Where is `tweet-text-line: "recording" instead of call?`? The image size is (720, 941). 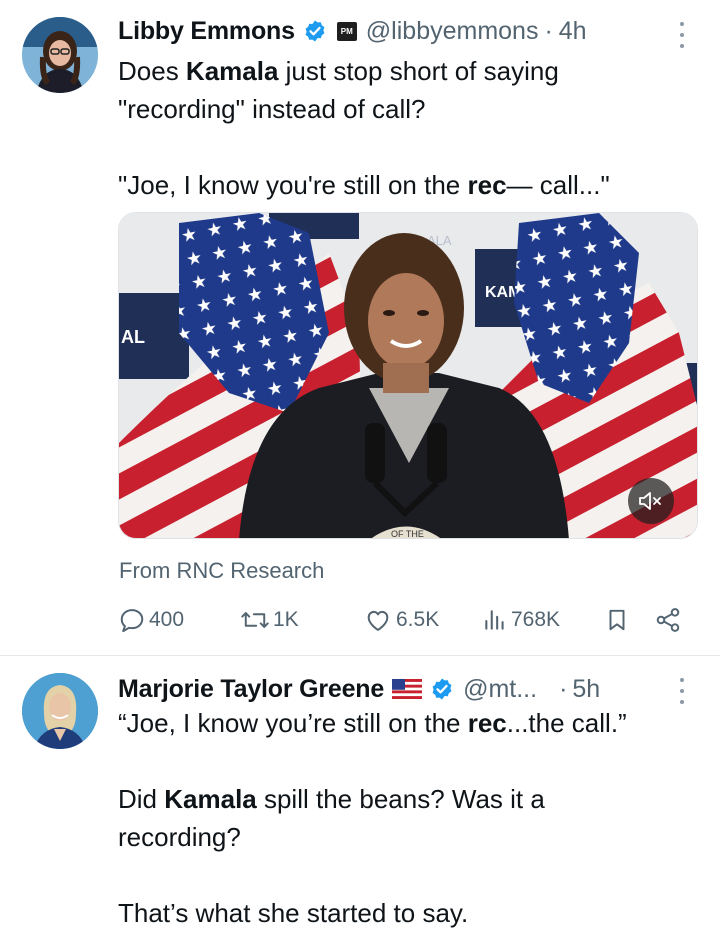
tweet-text-line: "recording" instead of call? is located at coordinates (408, 109).